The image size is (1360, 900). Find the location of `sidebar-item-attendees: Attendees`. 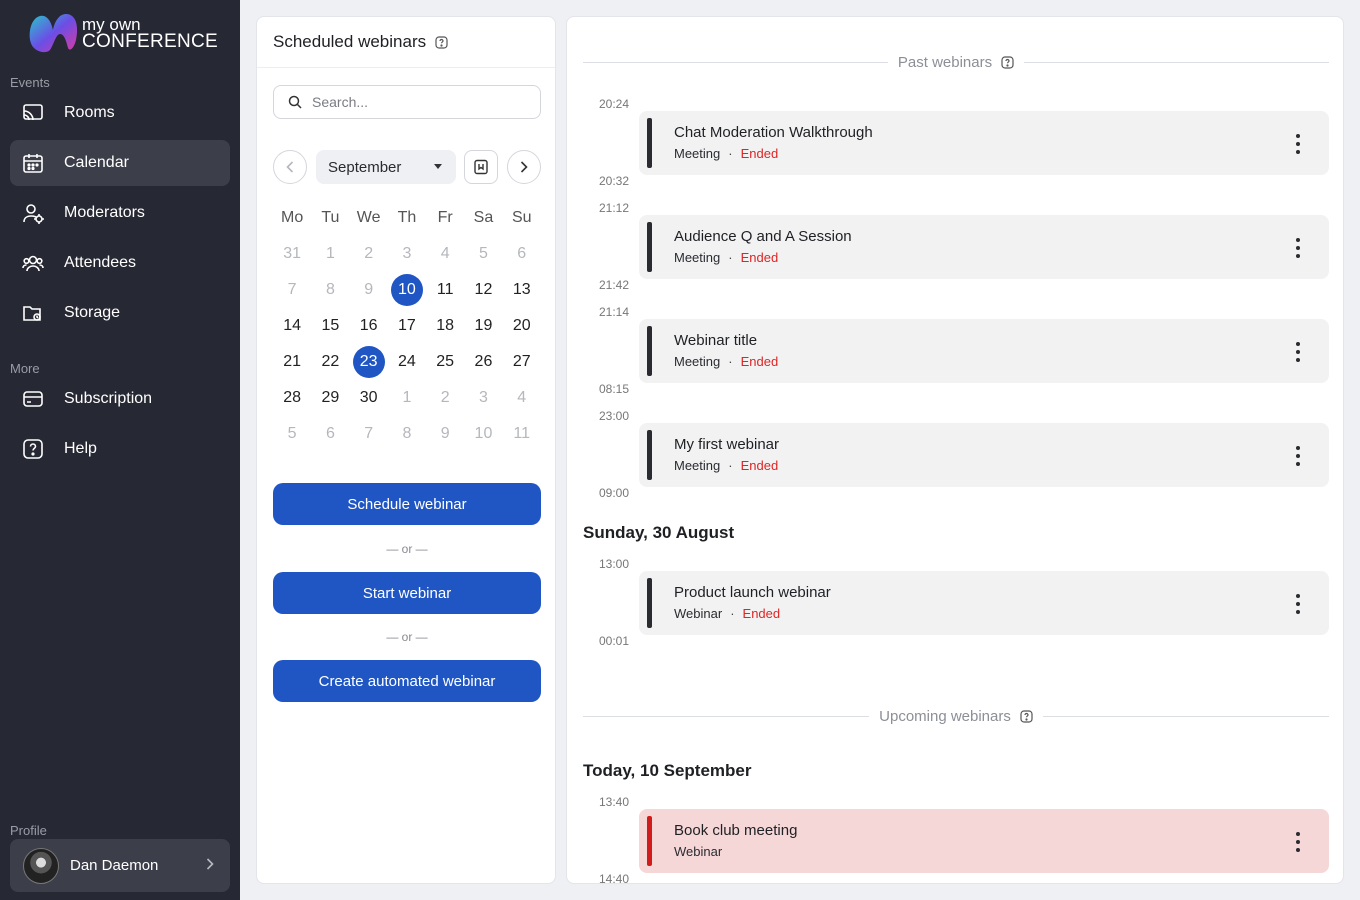

sidebar-item-attendees: Attendees is located at coordinates (120, 263).